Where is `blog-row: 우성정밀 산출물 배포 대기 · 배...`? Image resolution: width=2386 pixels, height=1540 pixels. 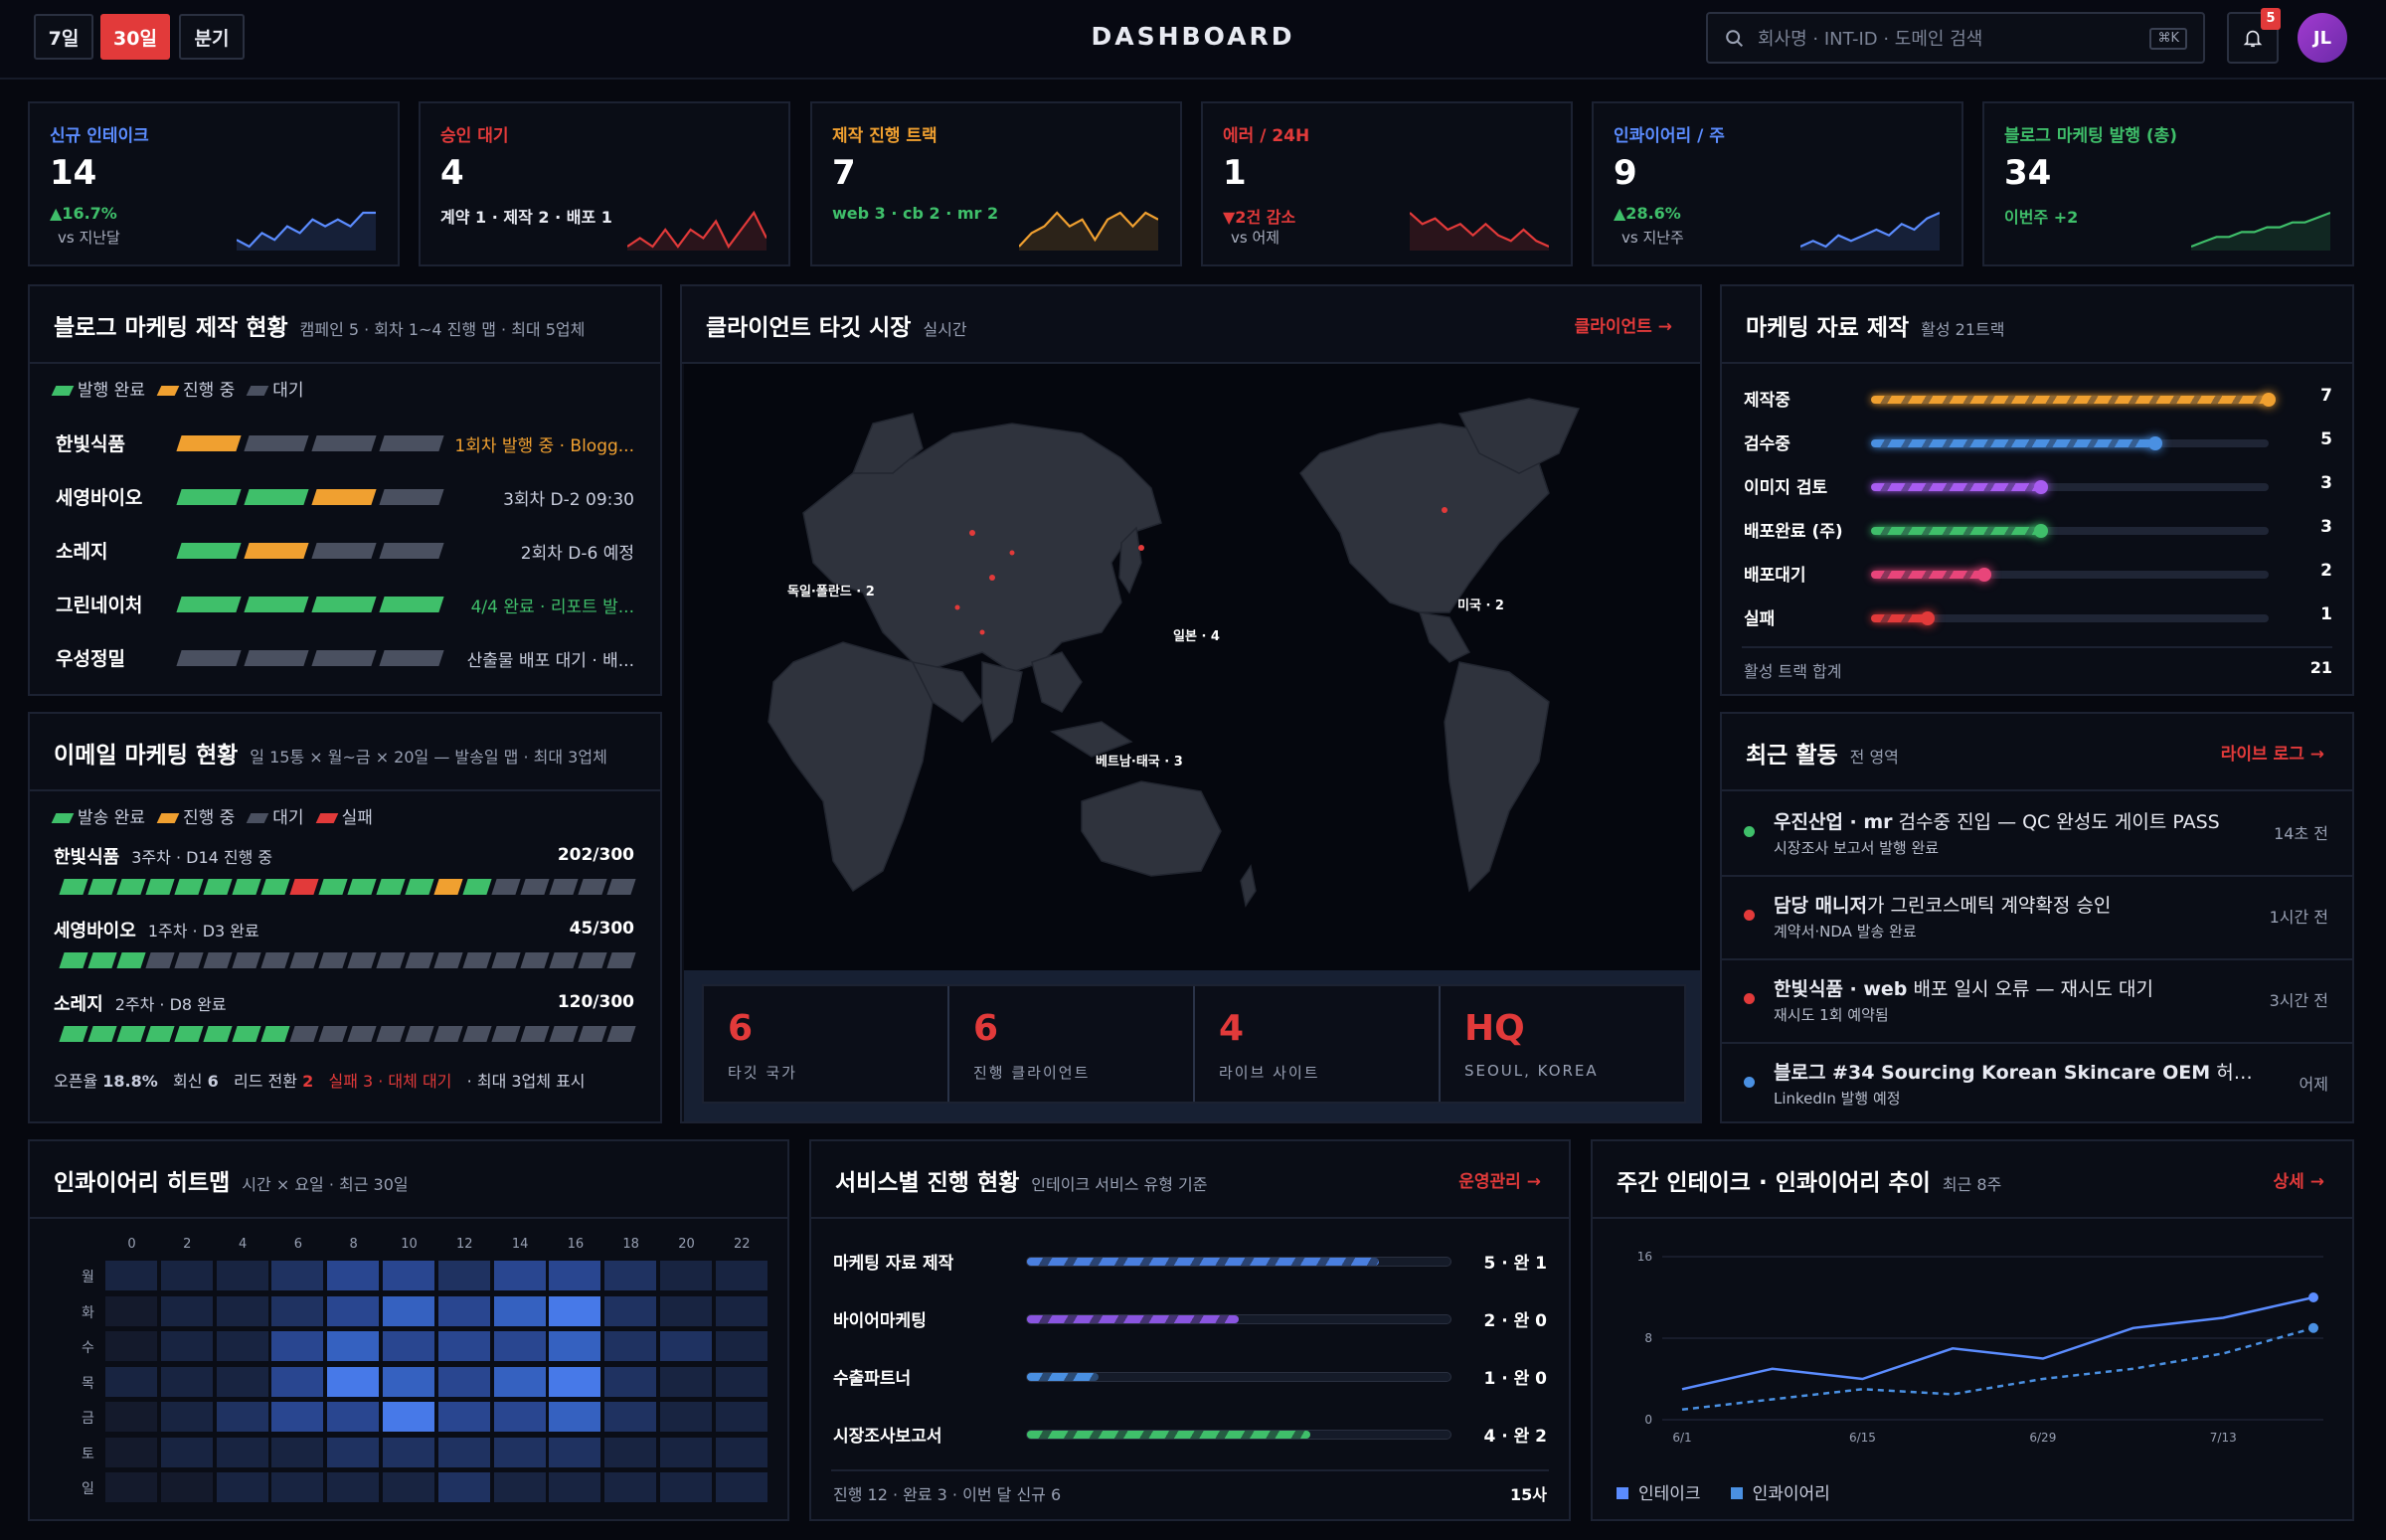 blog-row: 우성정밀 산출물 배포 대기 · 배... is located at coordinates (345, 660).